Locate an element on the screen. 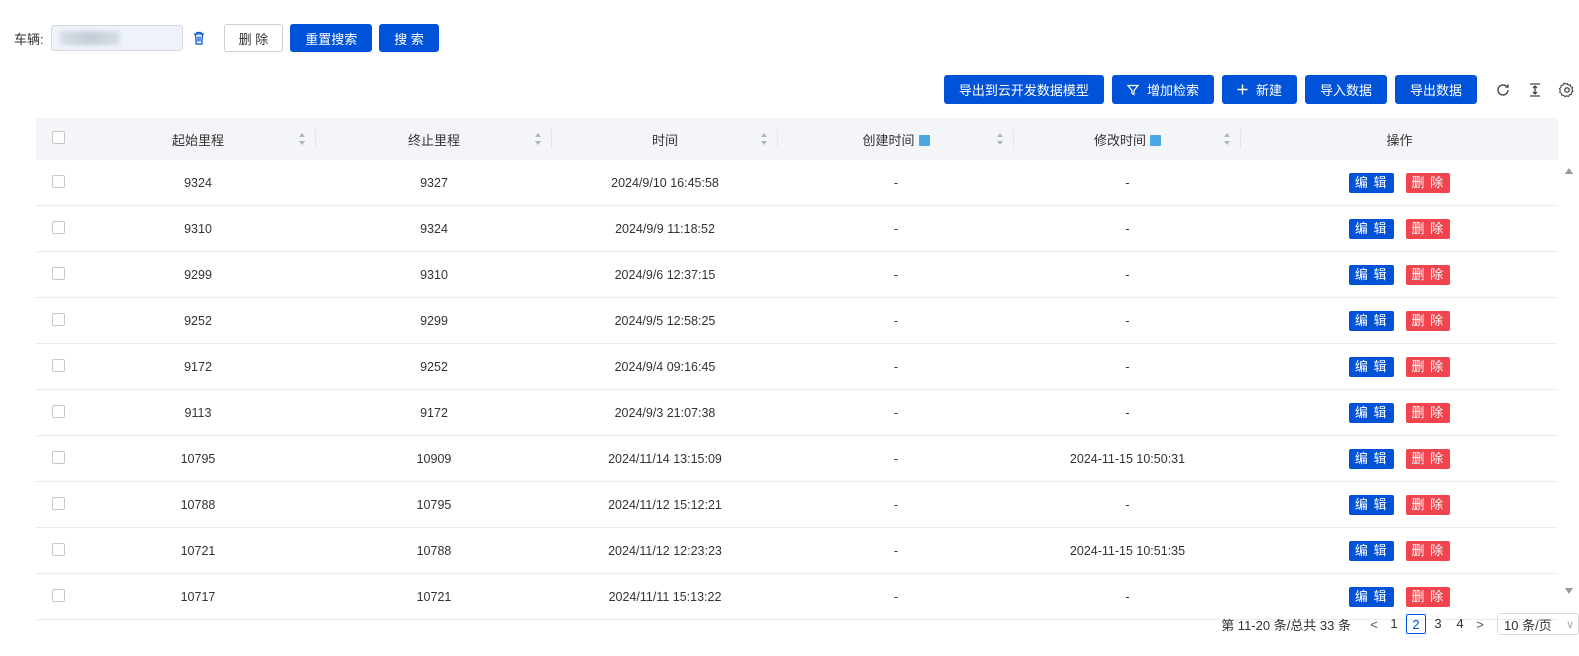 The image size is (1579, 656). trash-icon is located at coordinates (199, 38).